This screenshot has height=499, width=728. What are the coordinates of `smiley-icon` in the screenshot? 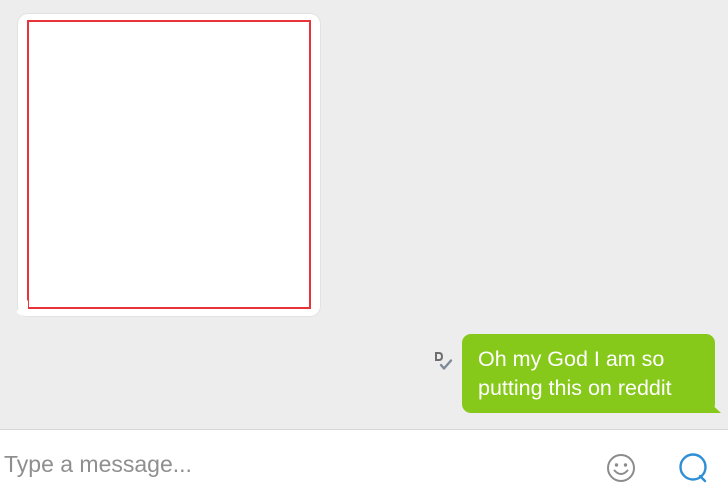 It's located at (621, 468).